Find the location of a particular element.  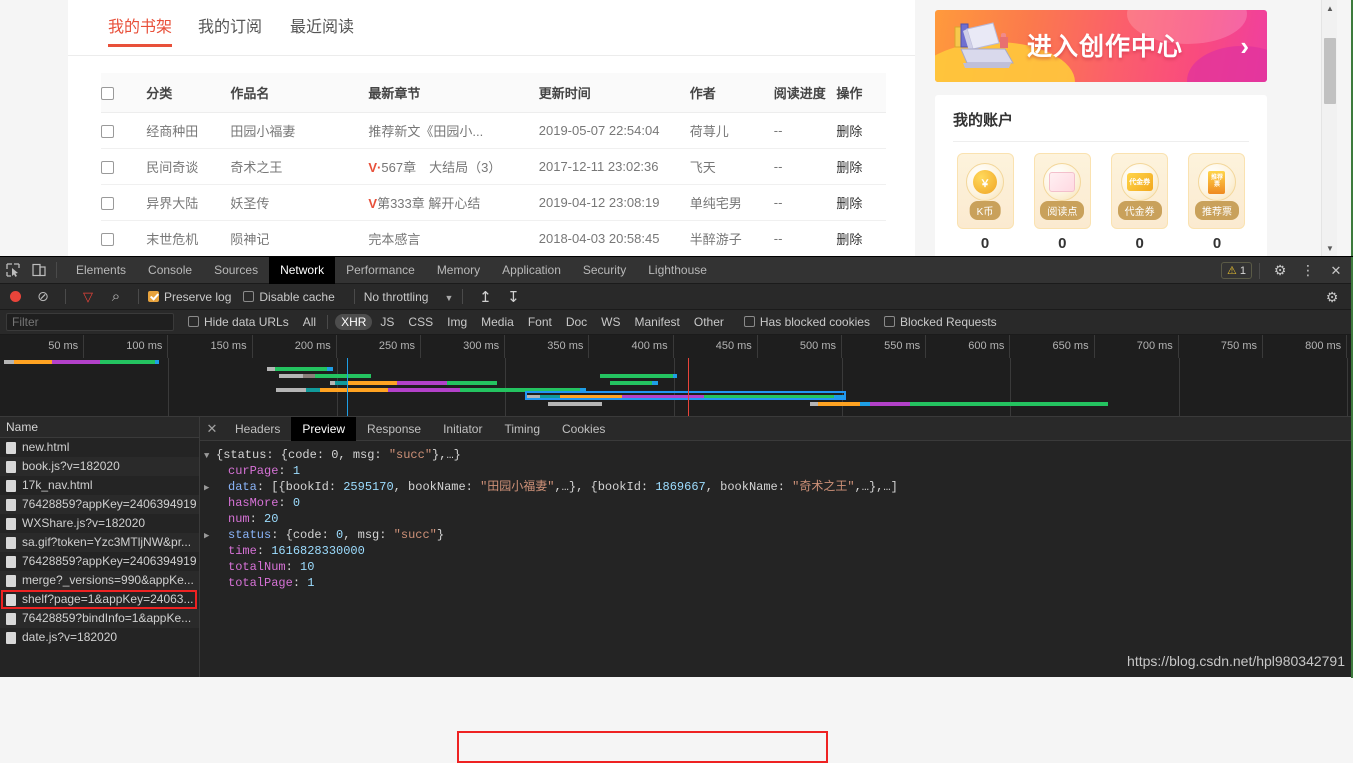

type-filter-ws: WS is located at coordinates (610, 322).